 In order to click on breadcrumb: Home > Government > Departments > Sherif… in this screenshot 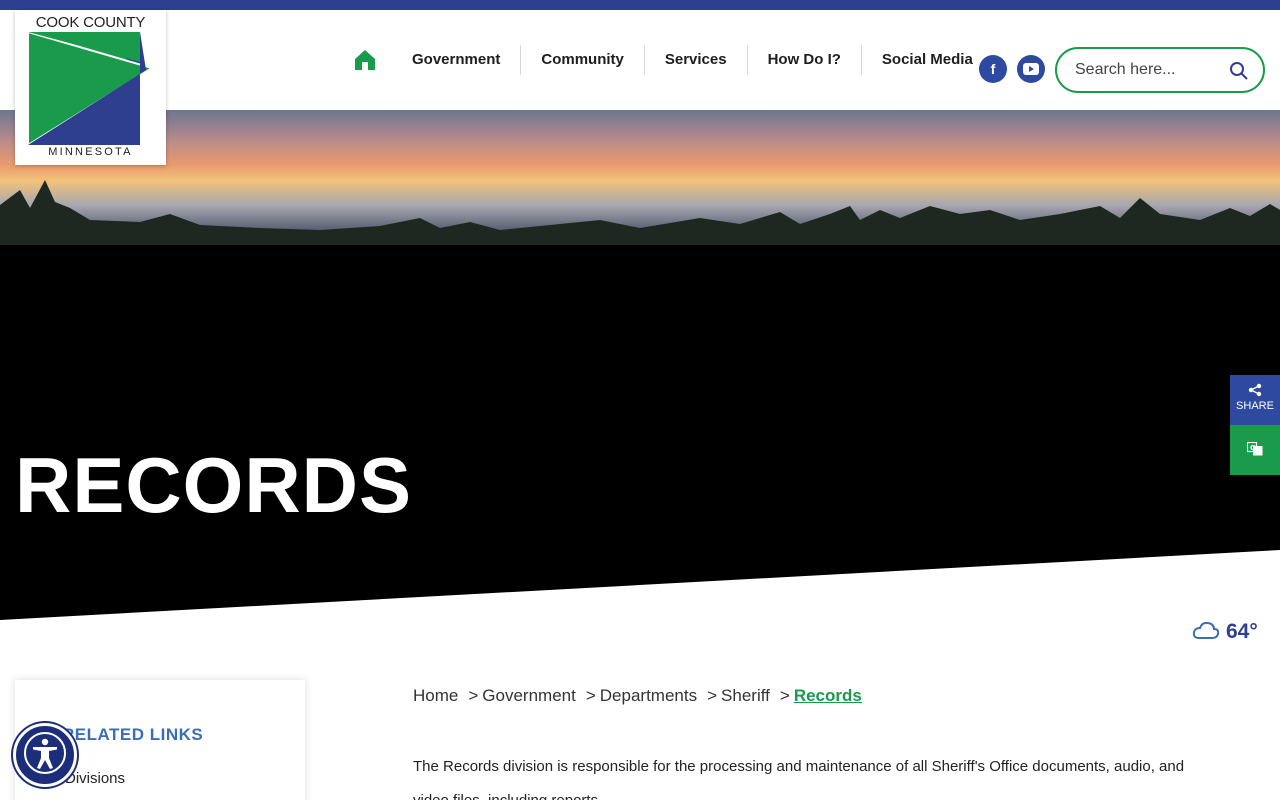, I will do `click(637, 696)`.